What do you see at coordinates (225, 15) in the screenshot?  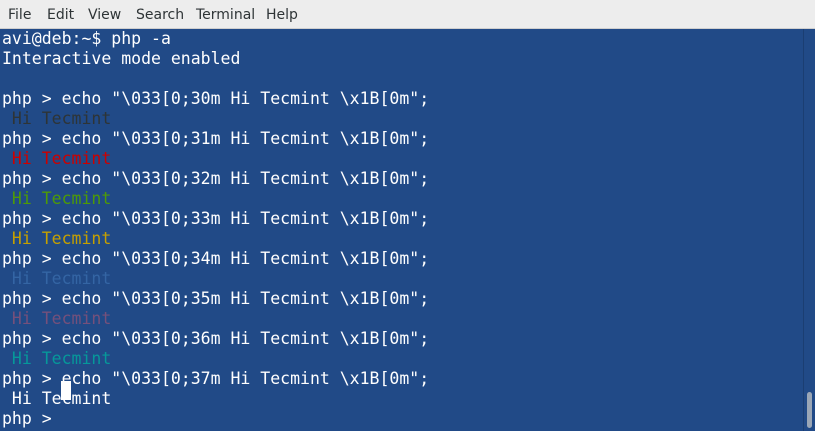 I see `menu-terminal: Terminal` at bounding box center [225, 15].